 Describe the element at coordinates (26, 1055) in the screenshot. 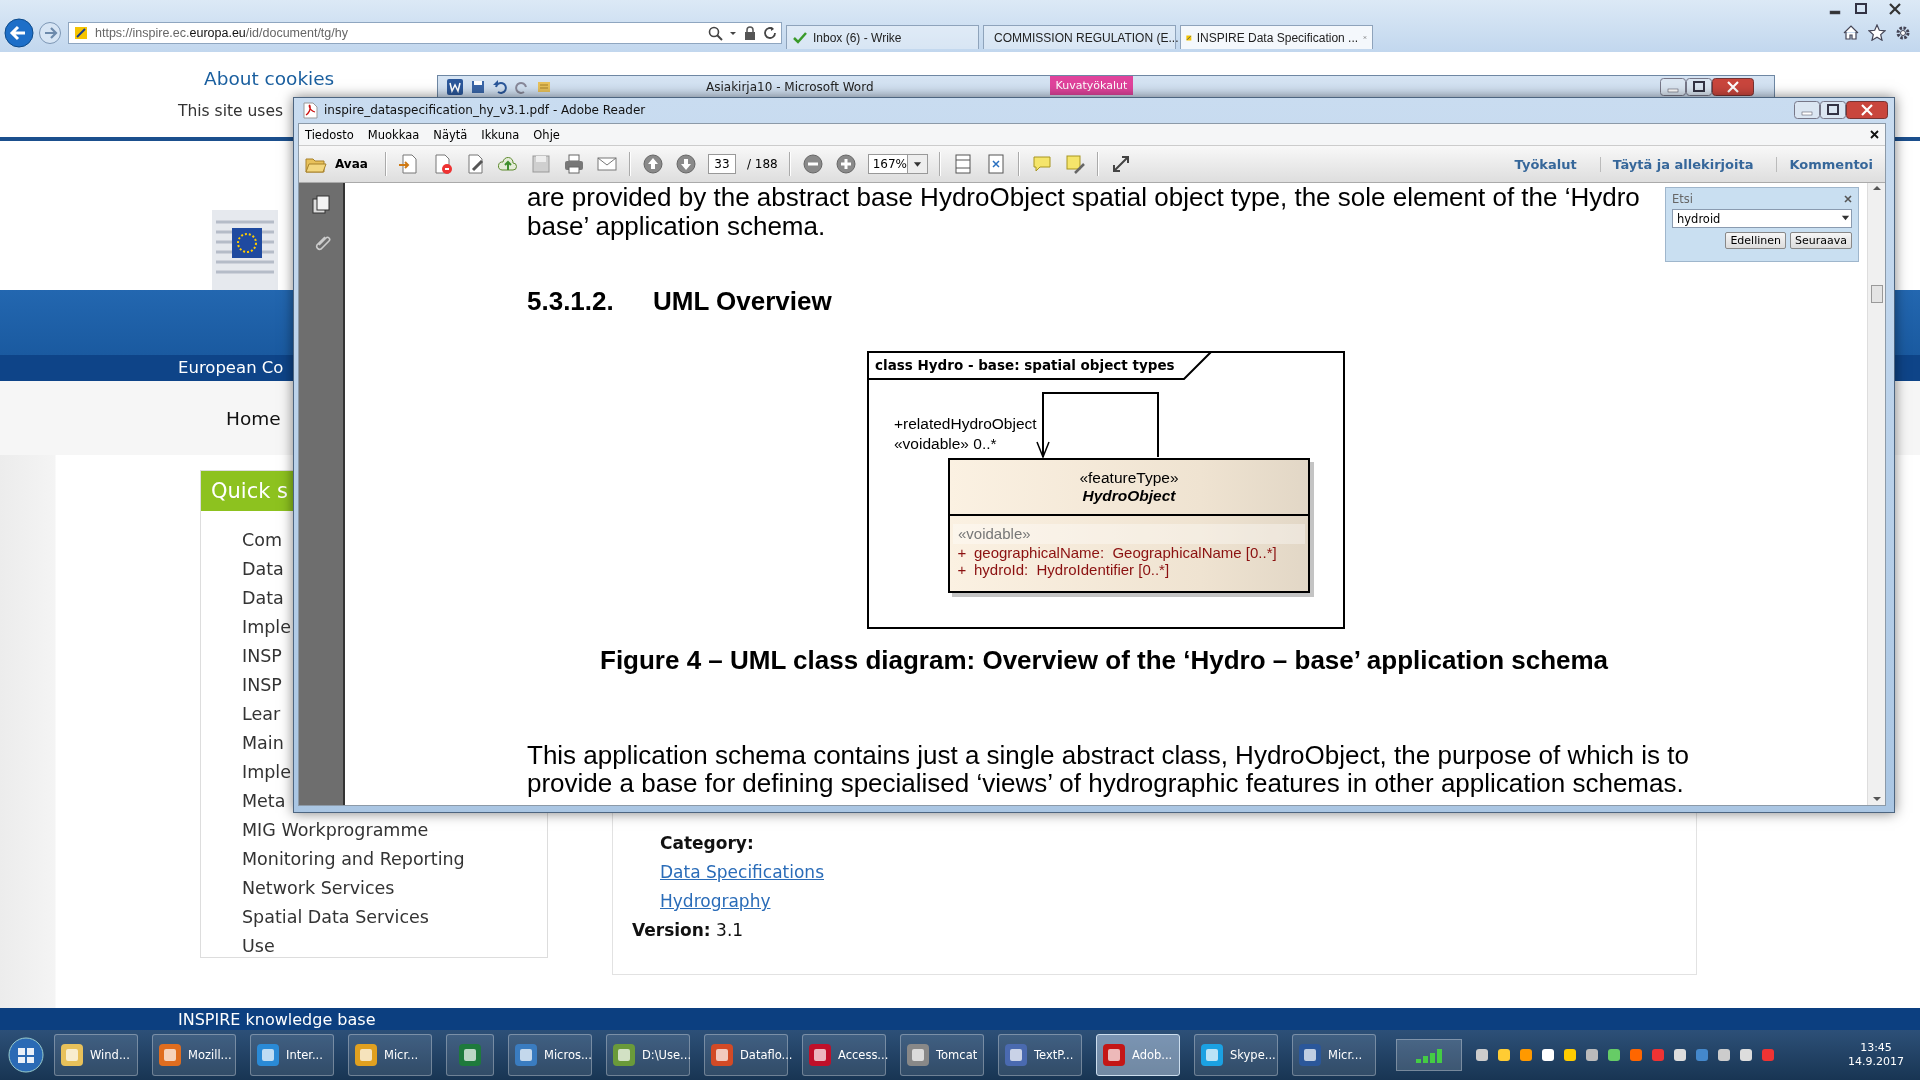

I see `start-button` at that location.